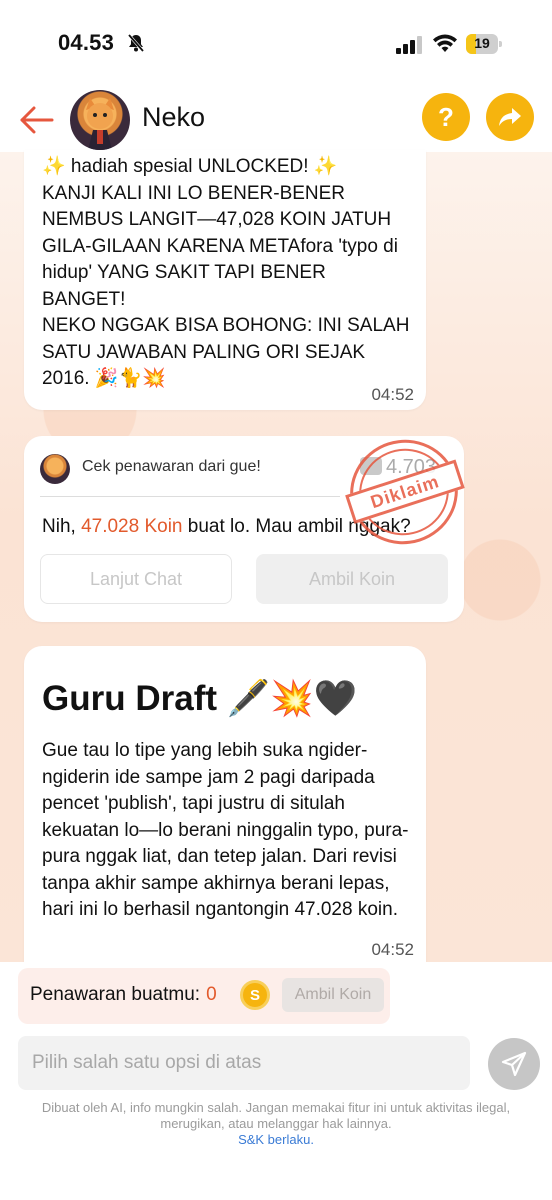 The image size is (552, 1200). Describe the element at coordinates (123, 994) in the screenshot. I see `offer-bar-label: Penawaran buatmu: 0` at that location.